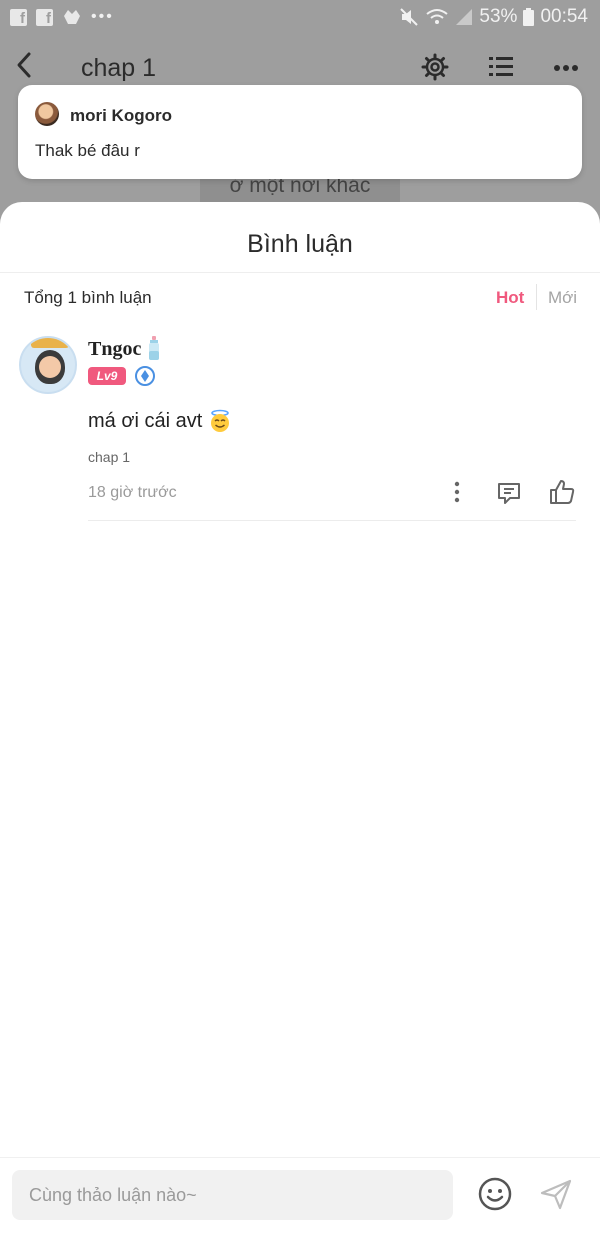  I want to click on tab-newest: Mới, so click(562, 298).